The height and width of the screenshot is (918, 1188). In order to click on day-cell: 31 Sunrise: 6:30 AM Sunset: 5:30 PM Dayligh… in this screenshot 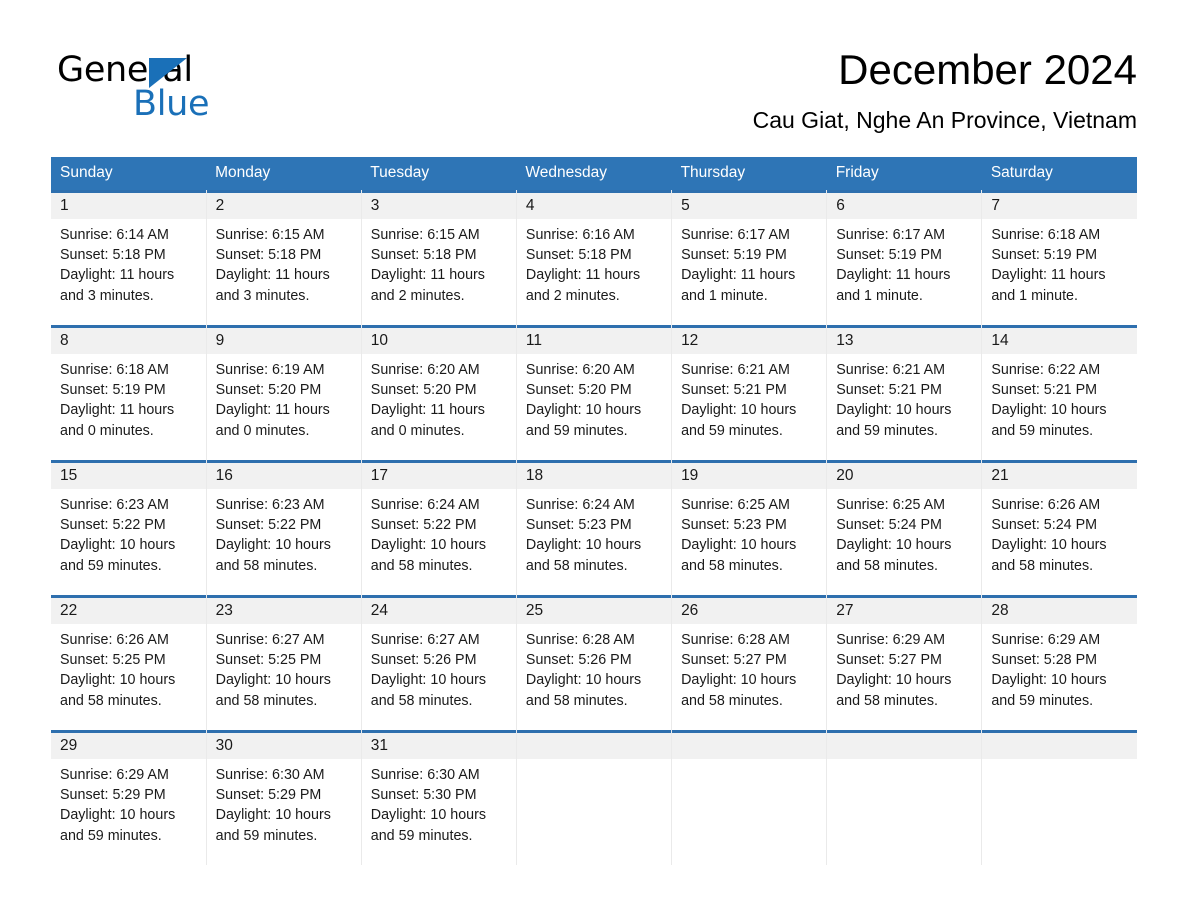, I will do `click(438, 797)`.